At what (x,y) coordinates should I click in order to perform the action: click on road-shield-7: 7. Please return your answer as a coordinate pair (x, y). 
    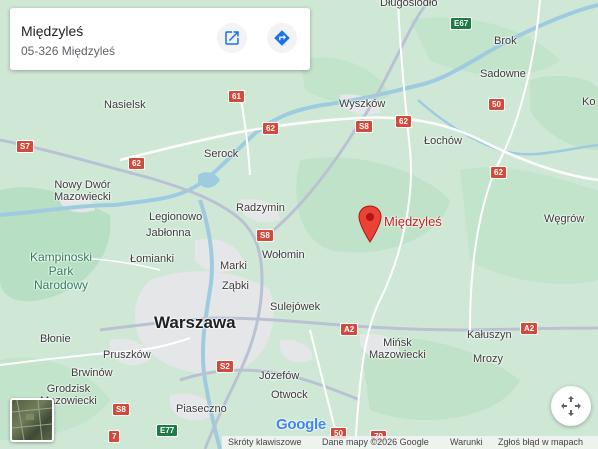
    Looking at the image, I should click on (114, 436).